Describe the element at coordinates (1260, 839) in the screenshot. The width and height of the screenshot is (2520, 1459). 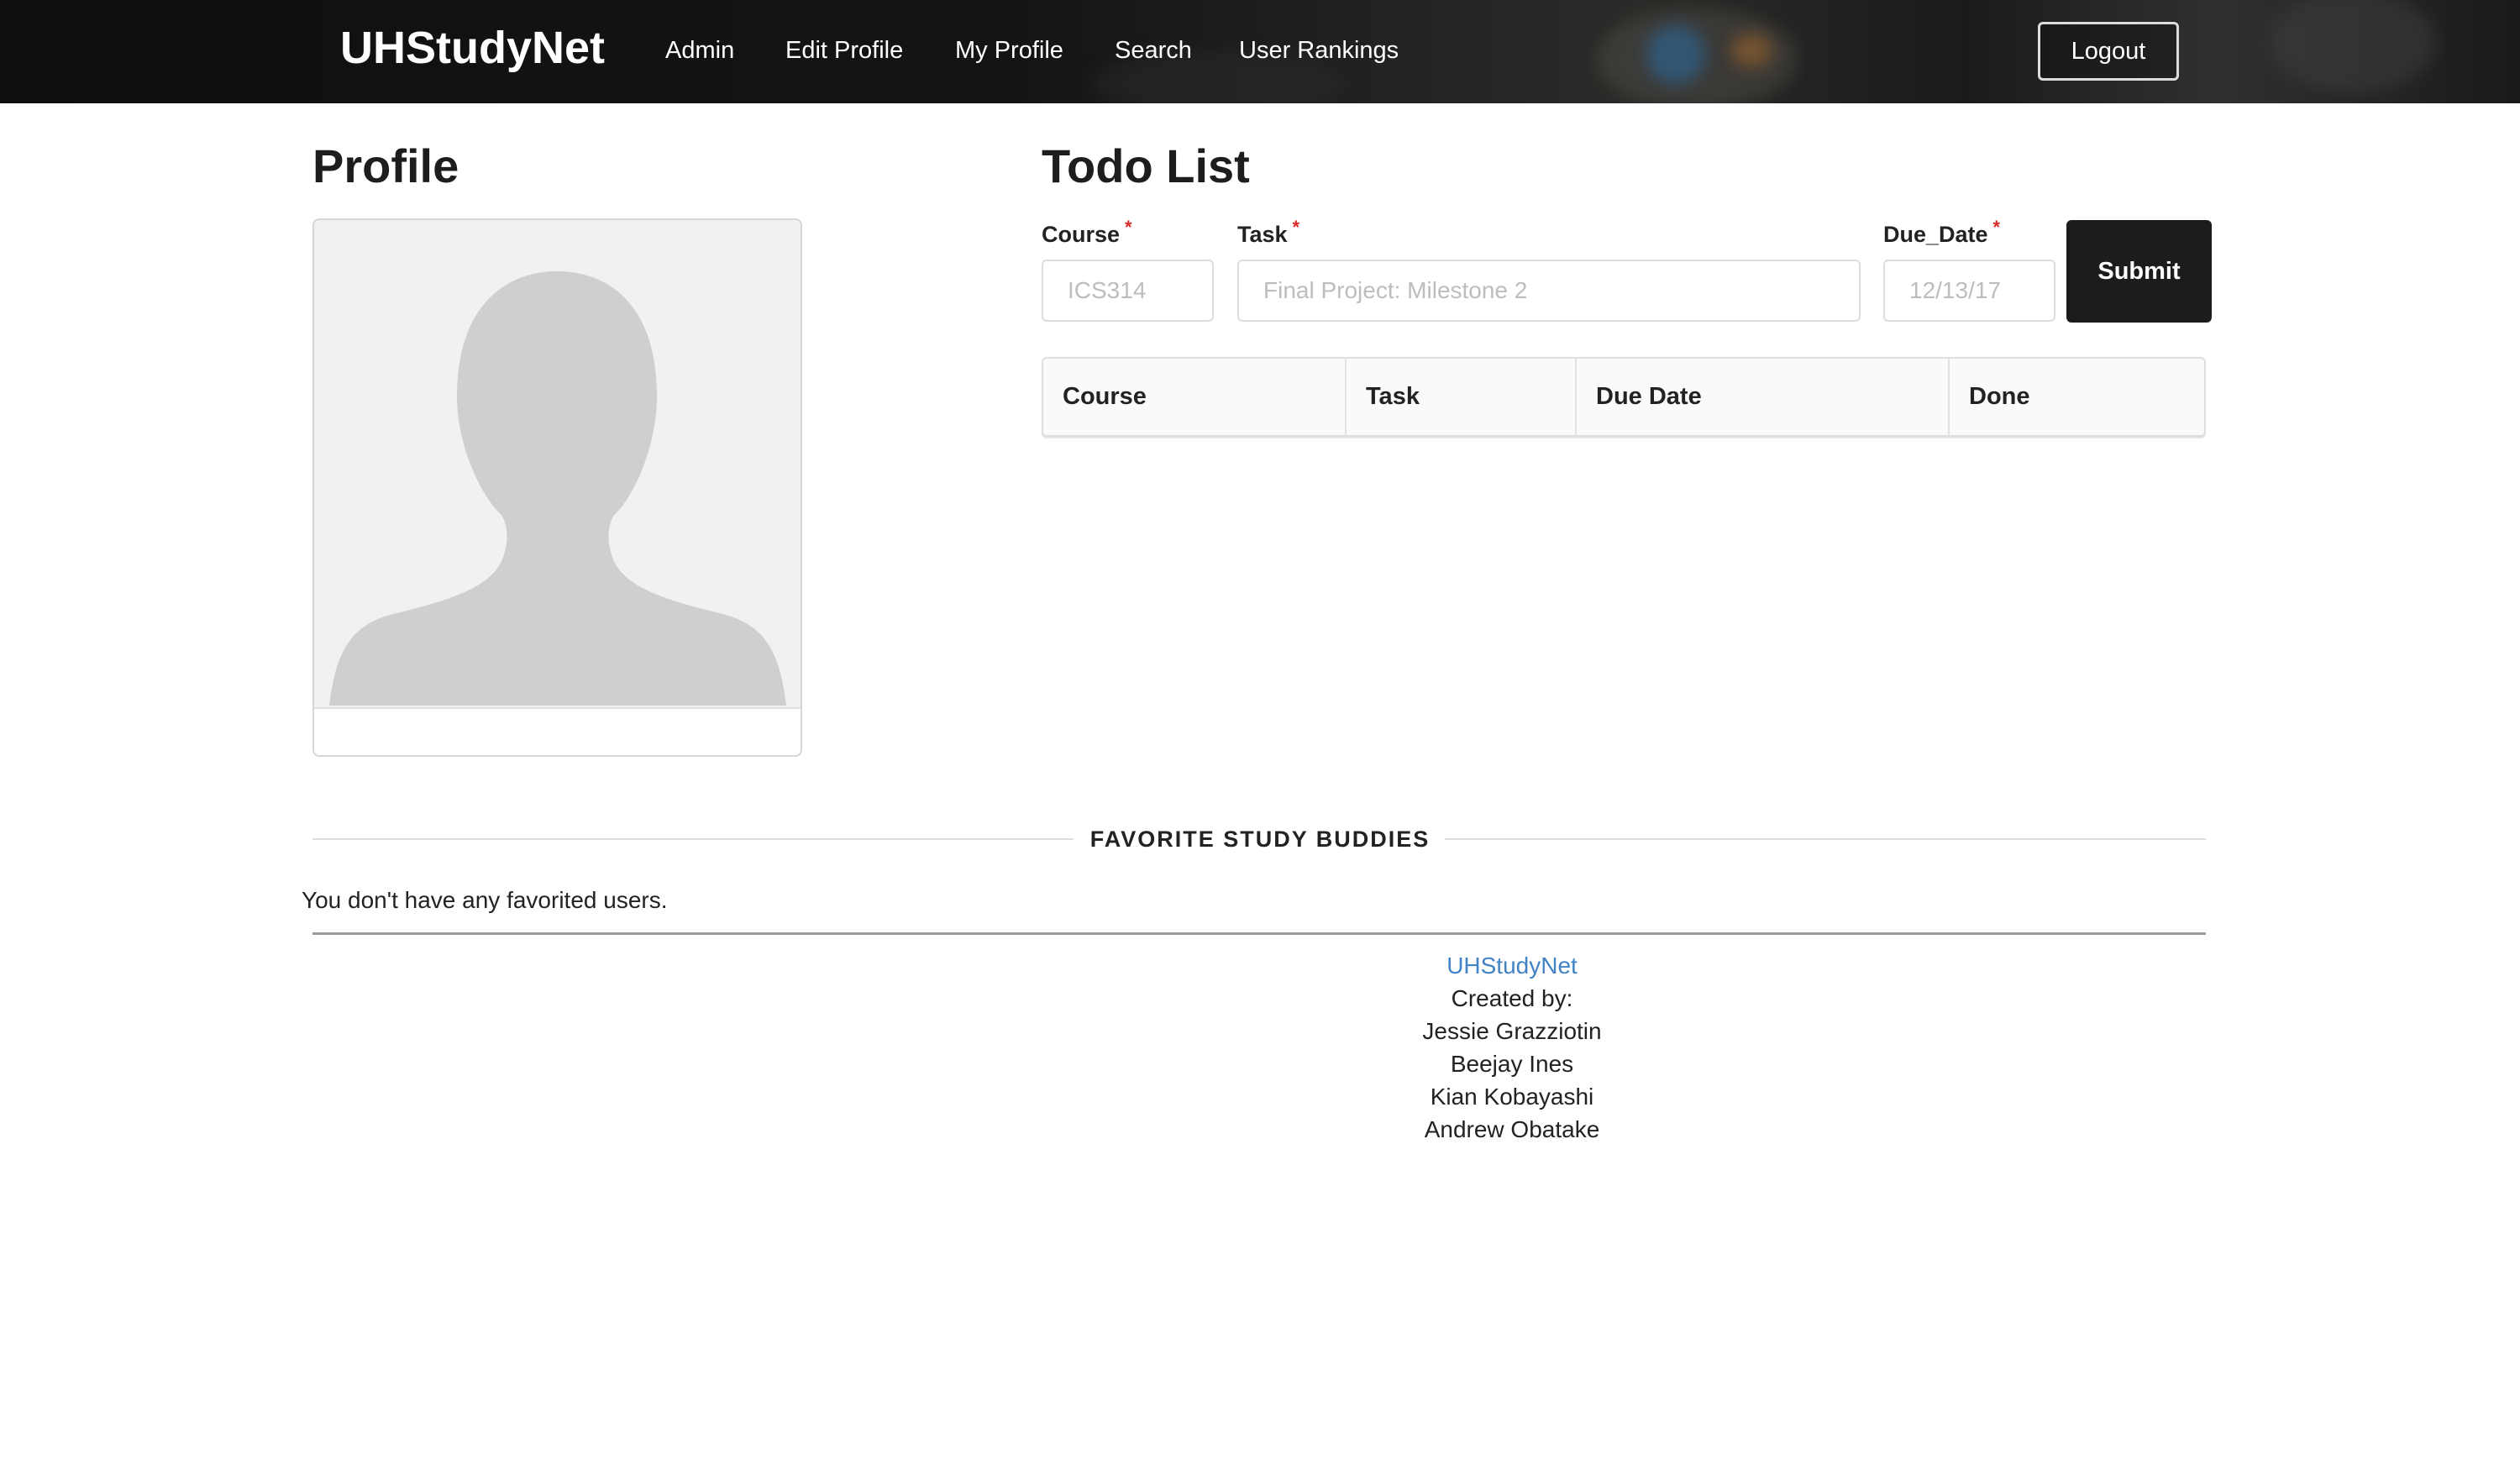
I see `favorites-heading: FAVORITE STUDY BUDDIES` at that location.